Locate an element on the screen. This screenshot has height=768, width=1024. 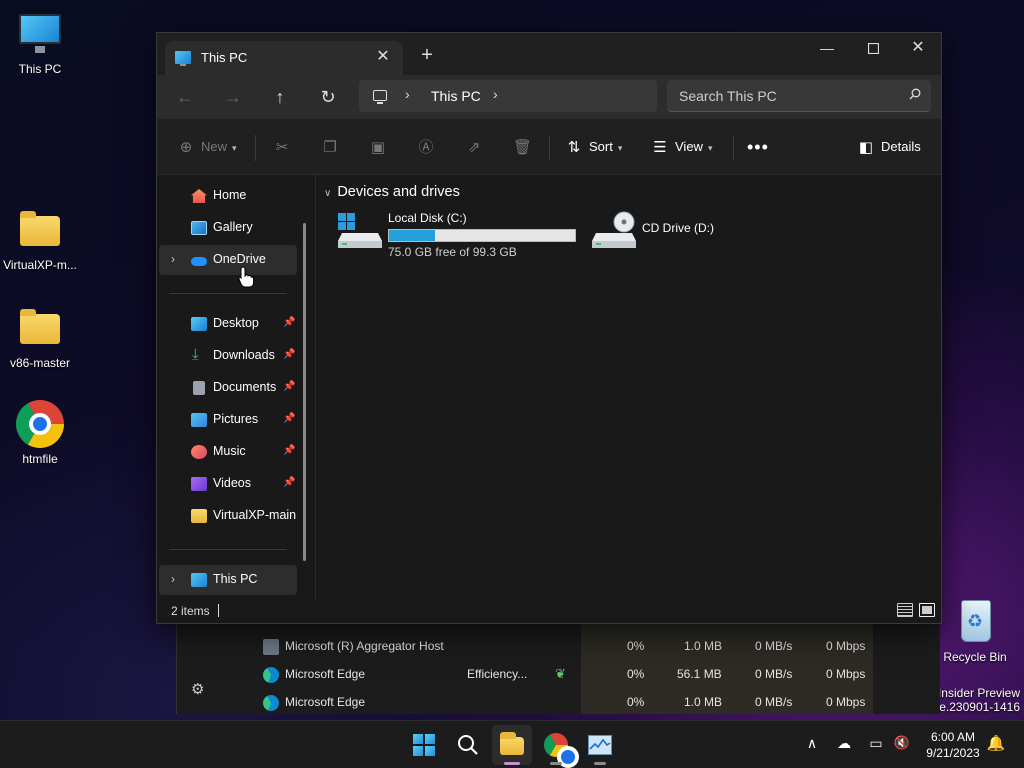
folder-icon is located at coordinates (199, 516).